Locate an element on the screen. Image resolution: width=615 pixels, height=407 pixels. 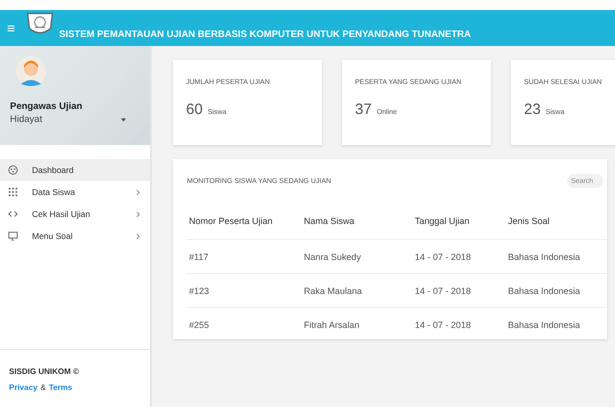
profile-role: Pengawas Ujian is located at coordinates (47, 106).